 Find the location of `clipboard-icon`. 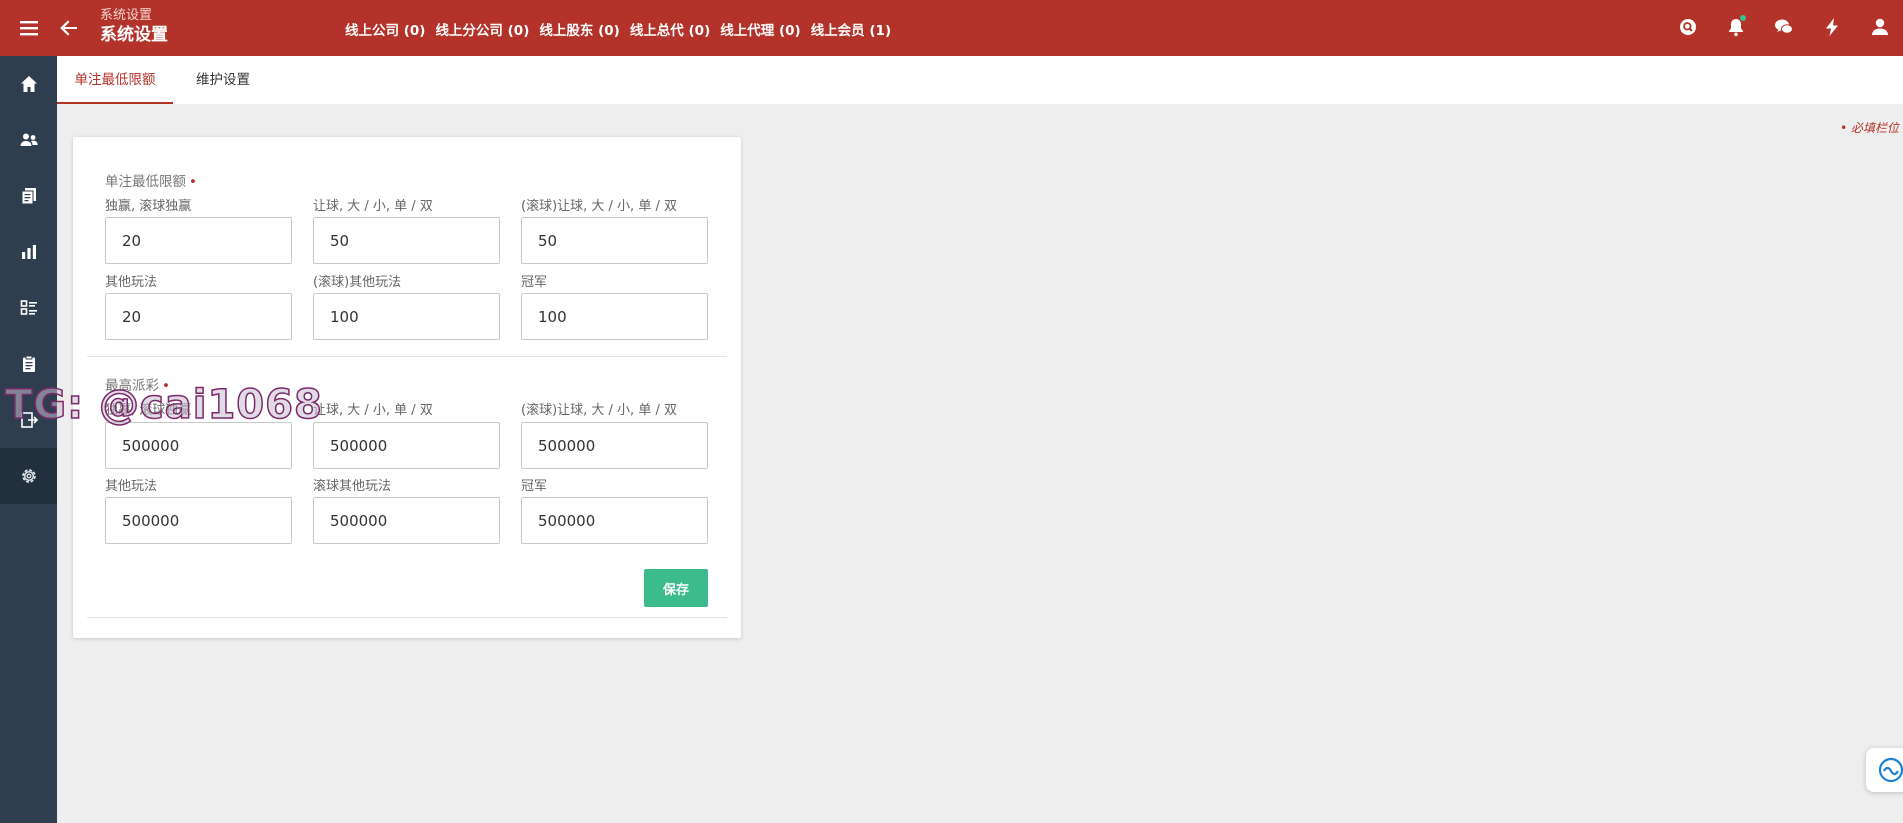

clipboard-icon is located at coordinates (28, 363).